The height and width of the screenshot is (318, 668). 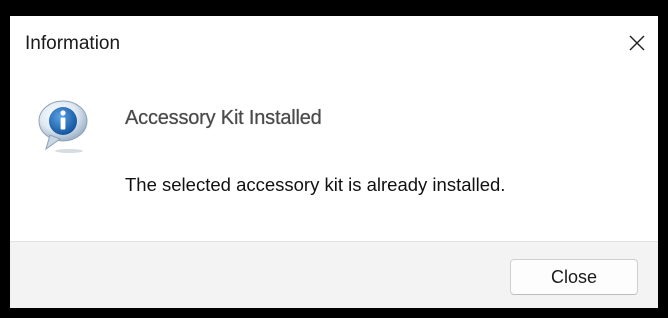 I want to click on title-close-button, so click(x=637, y=43).